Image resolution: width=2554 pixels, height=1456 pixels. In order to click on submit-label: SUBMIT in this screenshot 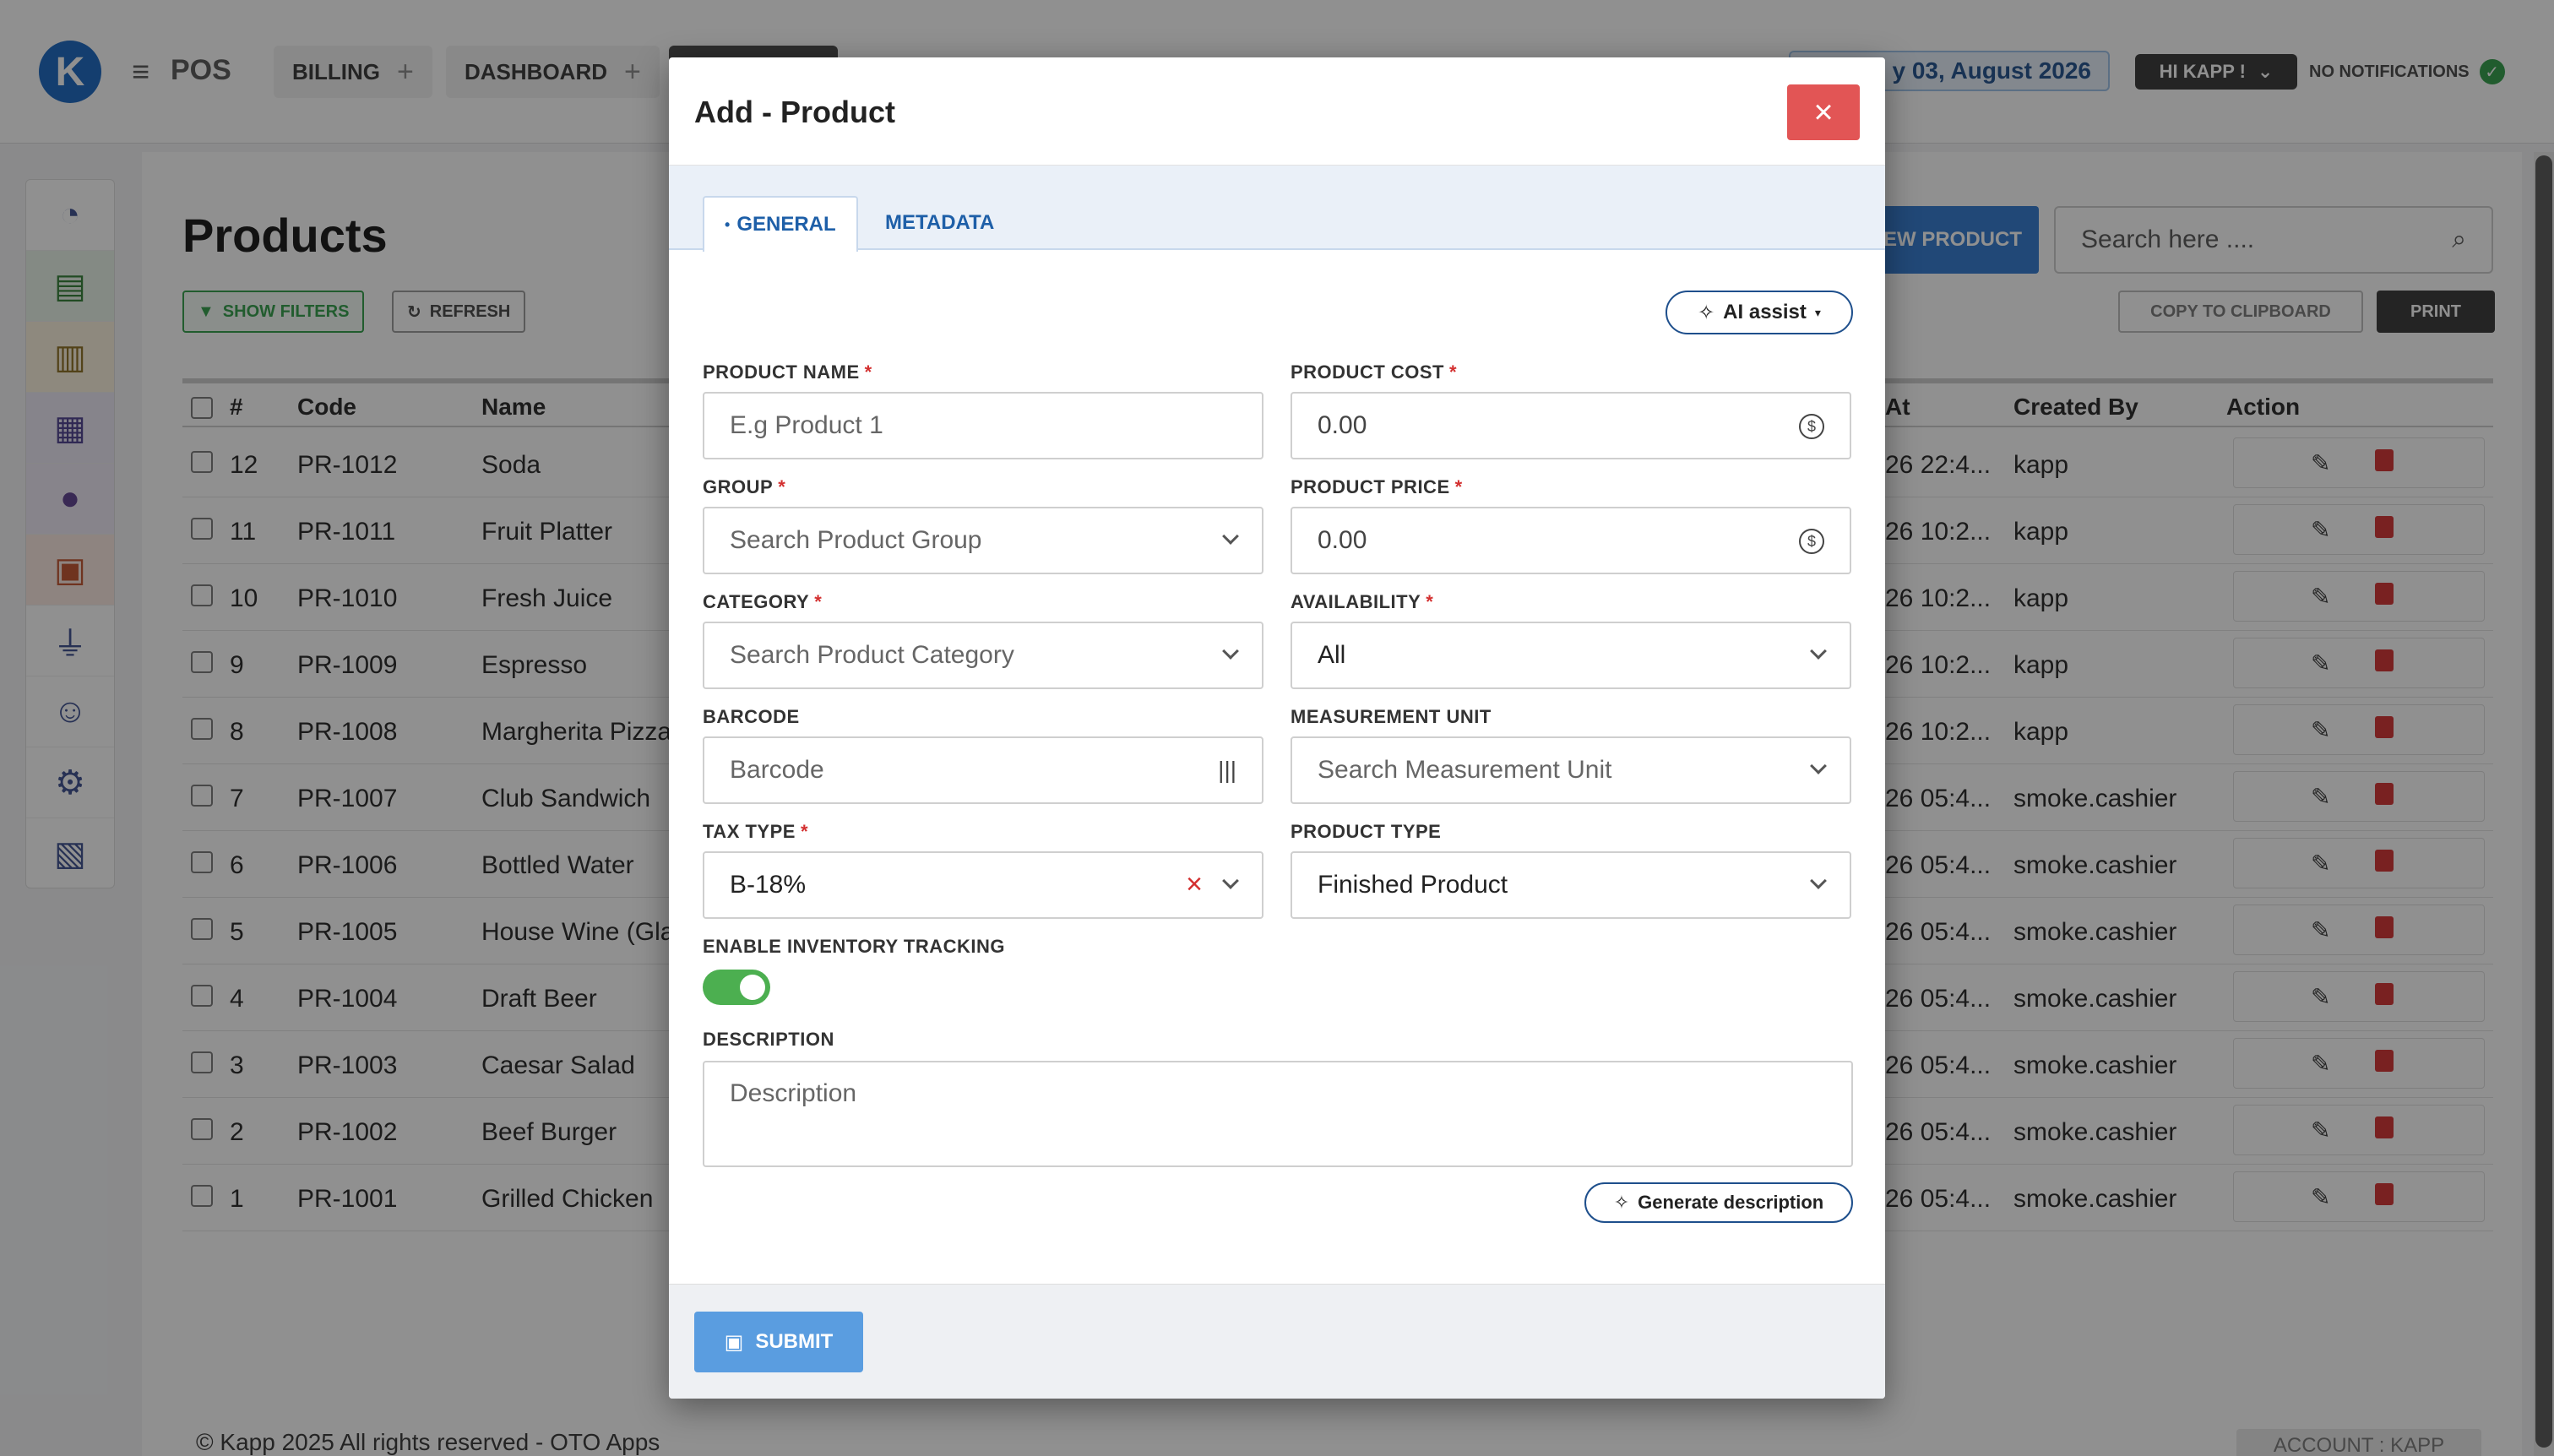, I will do `click(794, 1341)`.